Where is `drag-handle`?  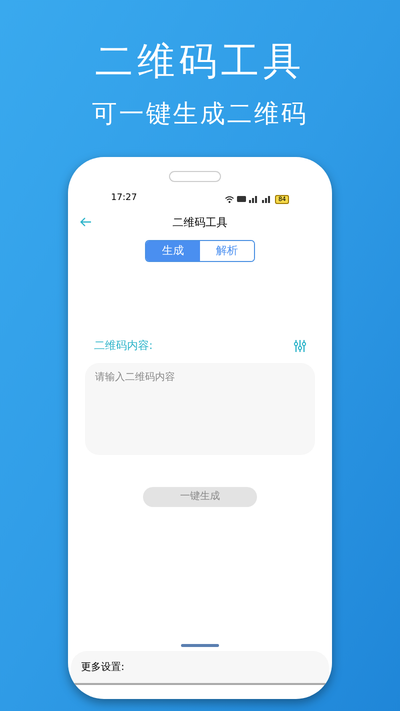 drag-handle is located at coordinates (200, 645).